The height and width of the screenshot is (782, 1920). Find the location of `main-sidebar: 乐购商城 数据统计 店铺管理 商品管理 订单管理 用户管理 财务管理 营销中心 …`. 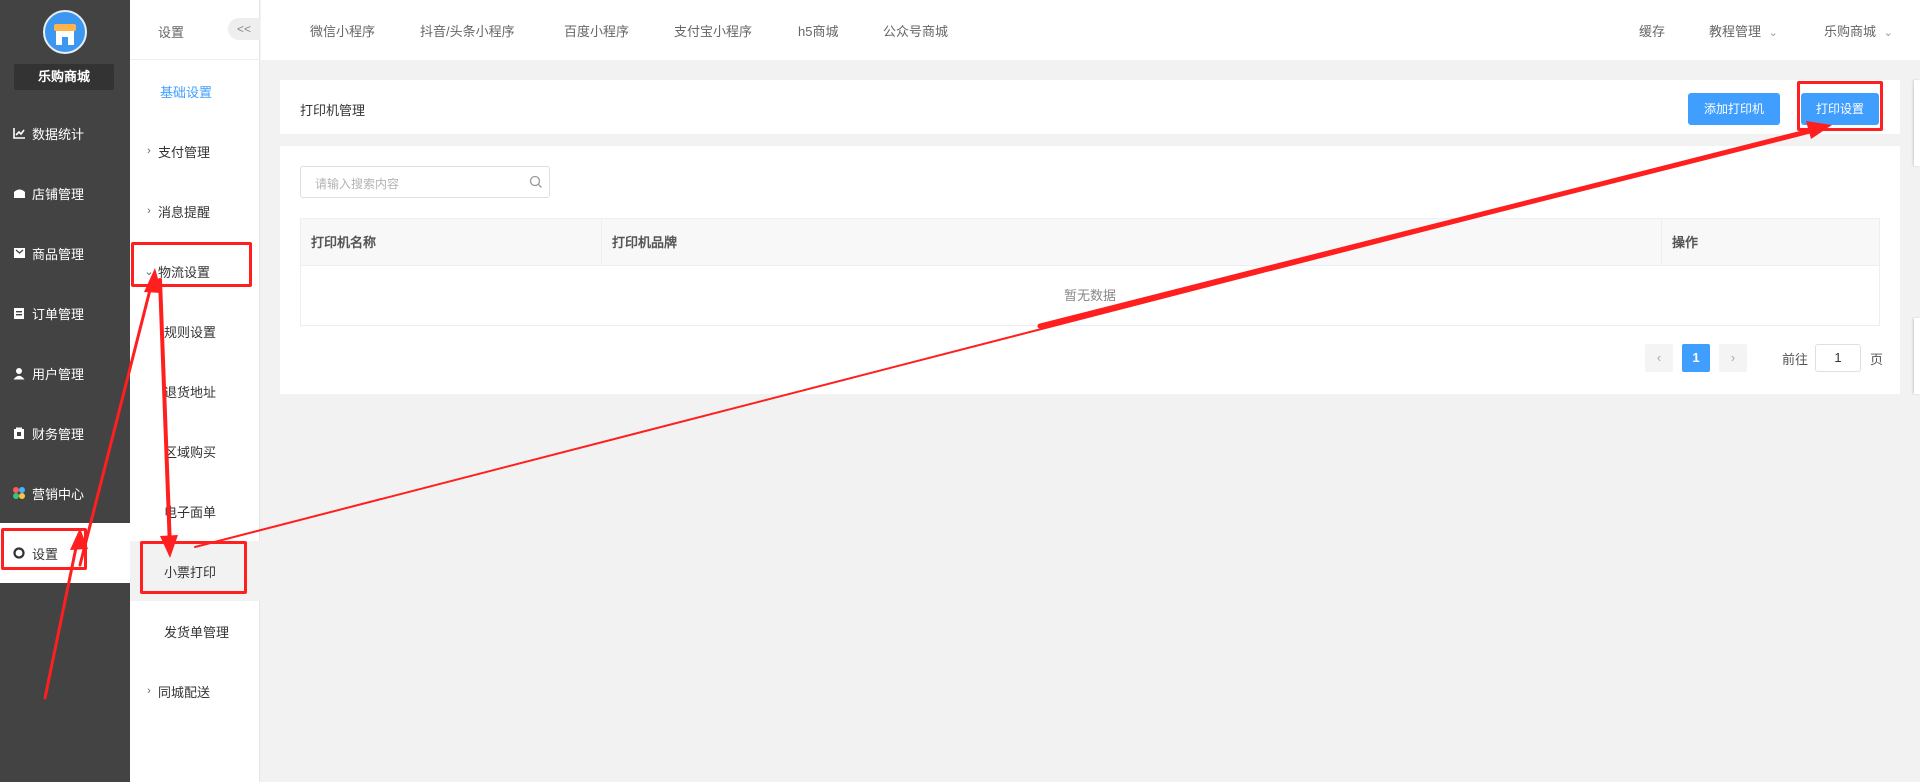

main-sidebar: 乐购商城 数据统计 店铺管理 商品管理 订单管理 用户管理 财务管理 营销中心 … is located at coordinates (65, 391).